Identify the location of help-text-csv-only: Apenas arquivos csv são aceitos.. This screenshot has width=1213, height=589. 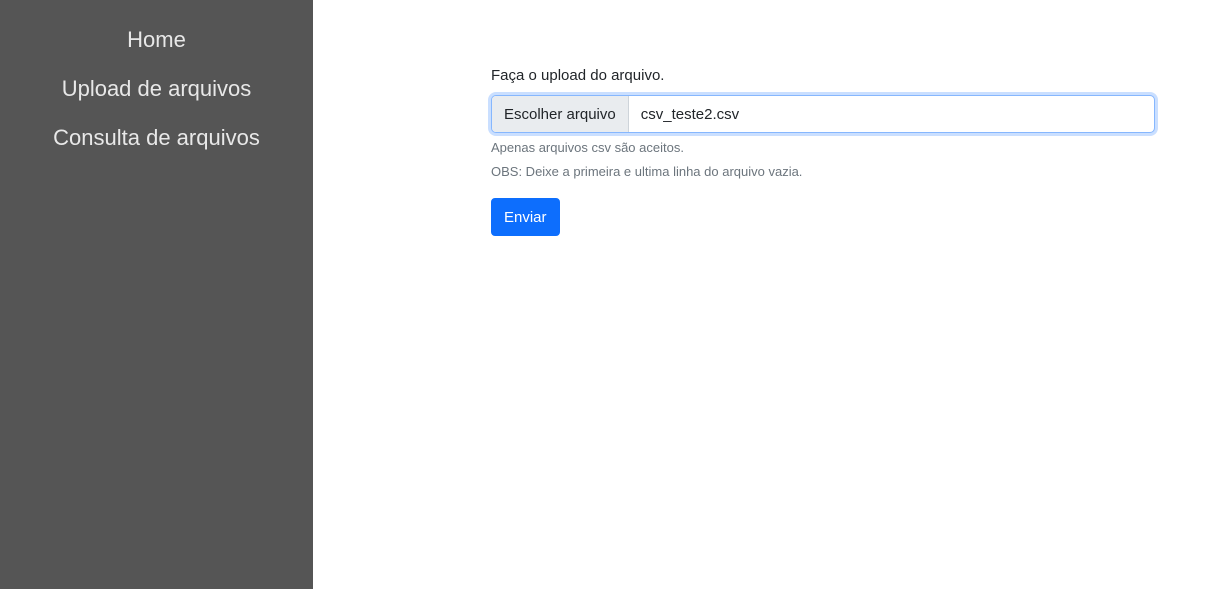
(587, 147).